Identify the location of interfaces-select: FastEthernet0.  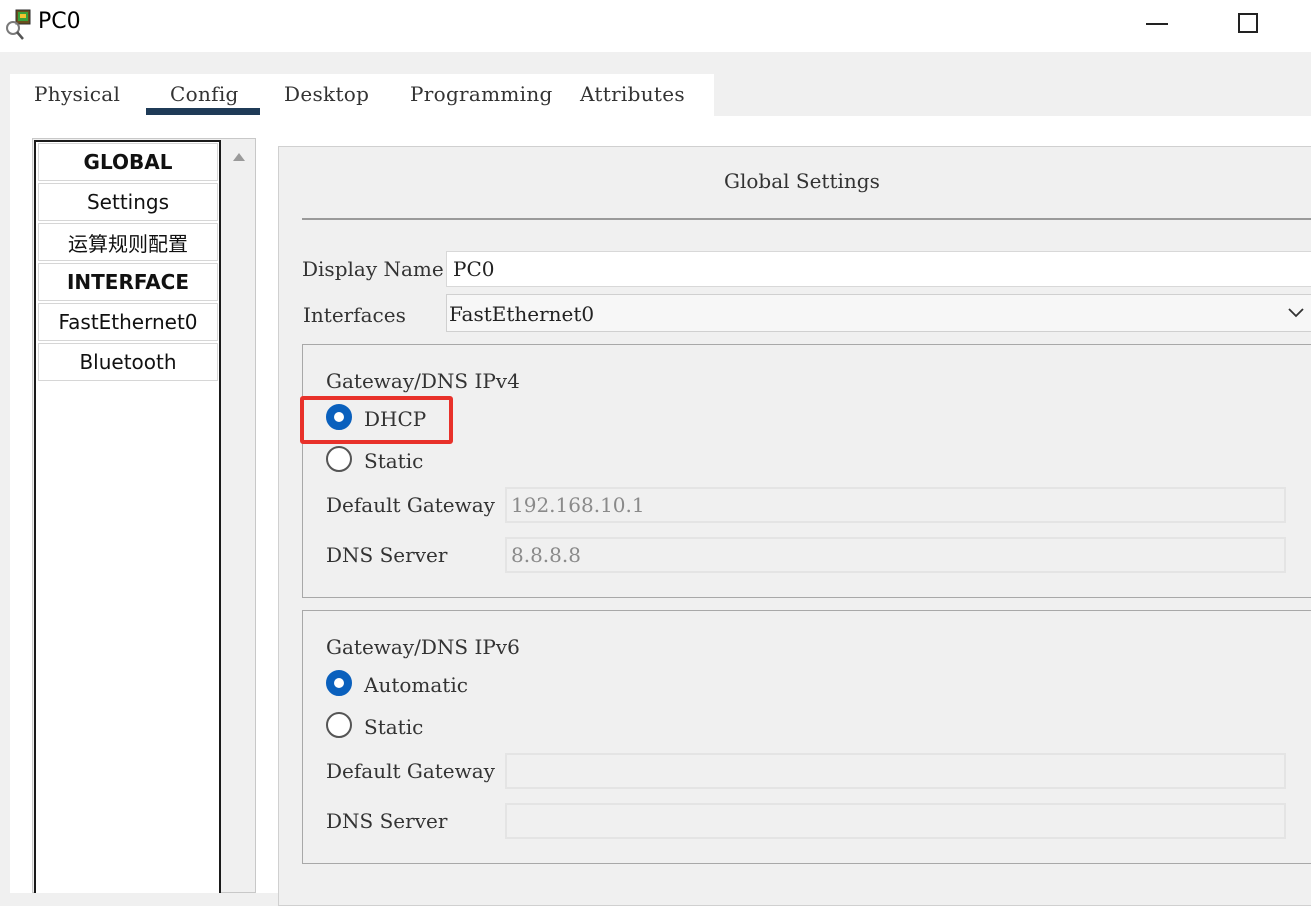
(878, 313).